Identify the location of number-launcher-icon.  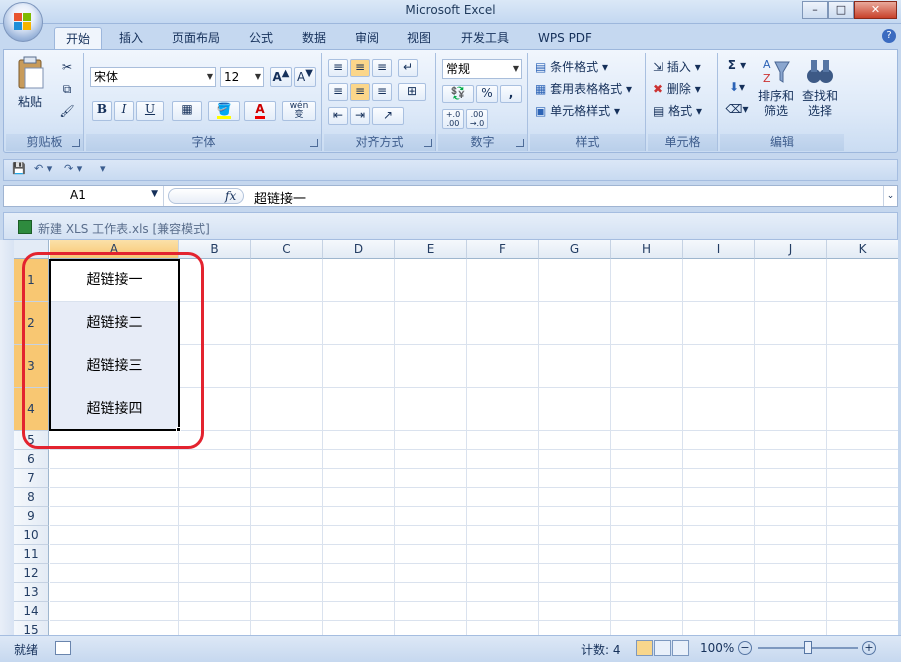
(520, 143).